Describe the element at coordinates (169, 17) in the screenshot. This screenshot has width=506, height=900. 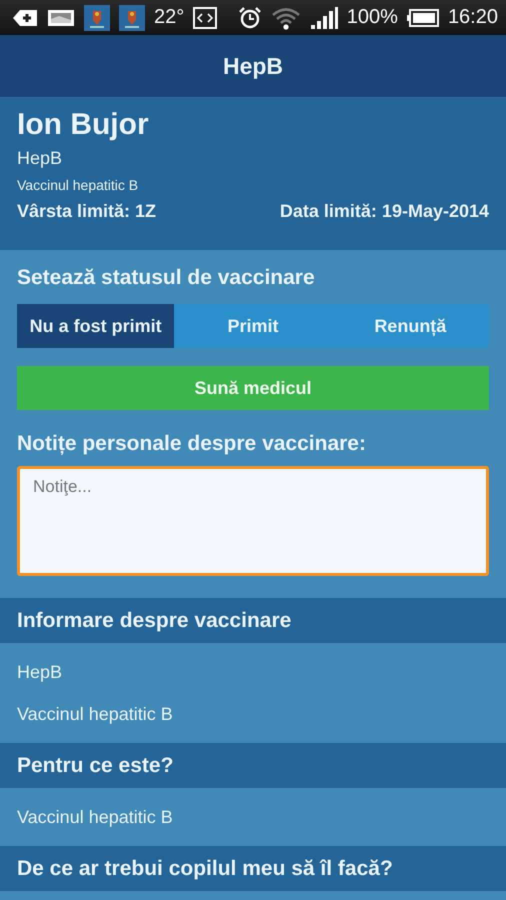
I see `temperature: 22°` at that location.